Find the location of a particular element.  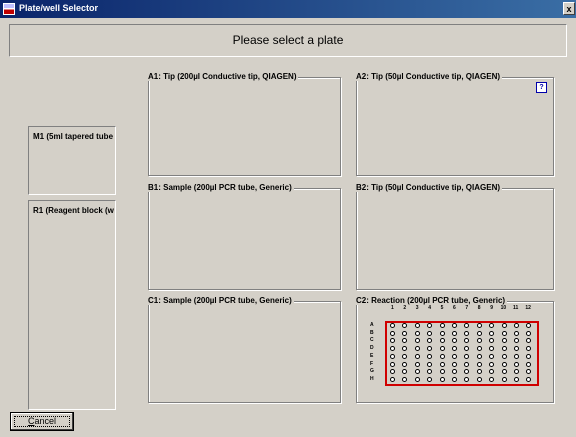

slot-m1-label: M1 (5ml tapered tube is located at coordinates (73, 136).